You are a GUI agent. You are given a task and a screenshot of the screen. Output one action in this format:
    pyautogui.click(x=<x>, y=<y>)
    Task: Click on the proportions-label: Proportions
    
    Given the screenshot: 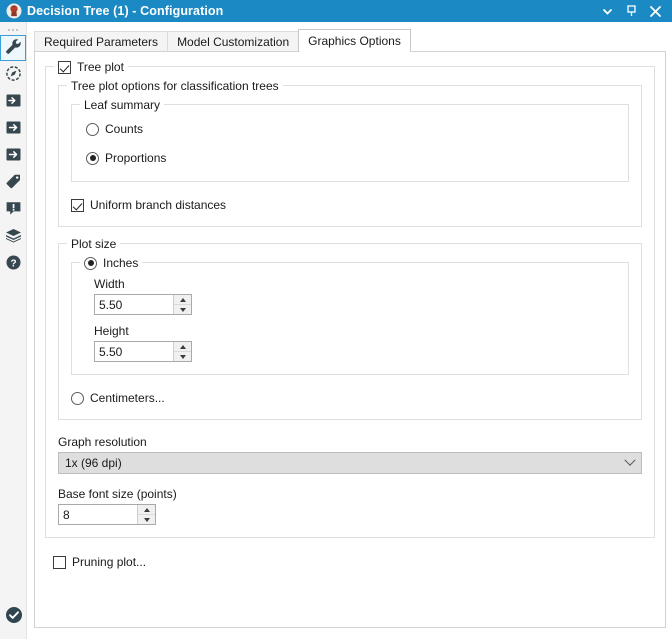 What is the action you would take?
    pyautogui.click(x=136, y=158)
    